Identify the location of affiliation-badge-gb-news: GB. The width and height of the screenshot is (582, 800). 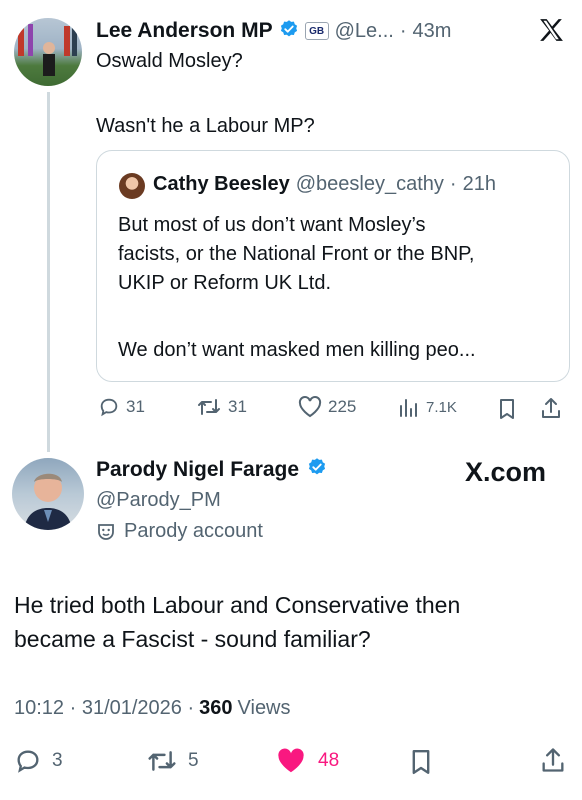
(316, 31).